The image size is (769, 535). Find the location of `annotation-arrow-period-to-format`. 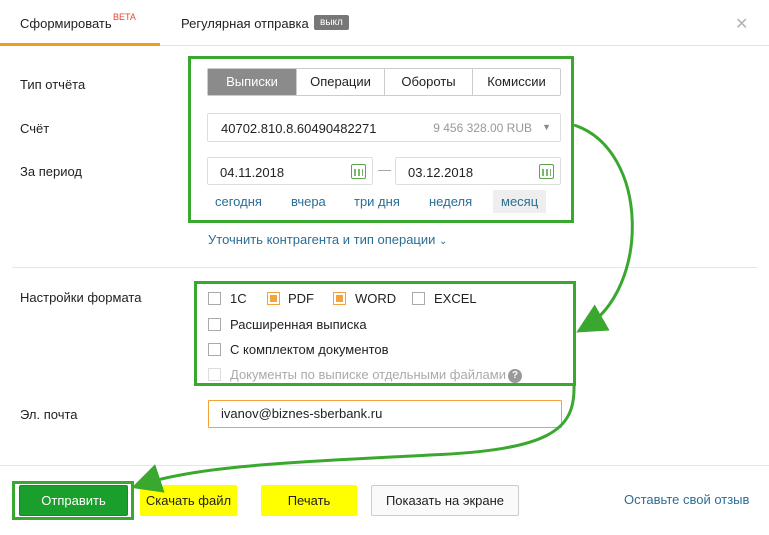

annotation-arrow-period-to-format is located at coordinates (603, 228).